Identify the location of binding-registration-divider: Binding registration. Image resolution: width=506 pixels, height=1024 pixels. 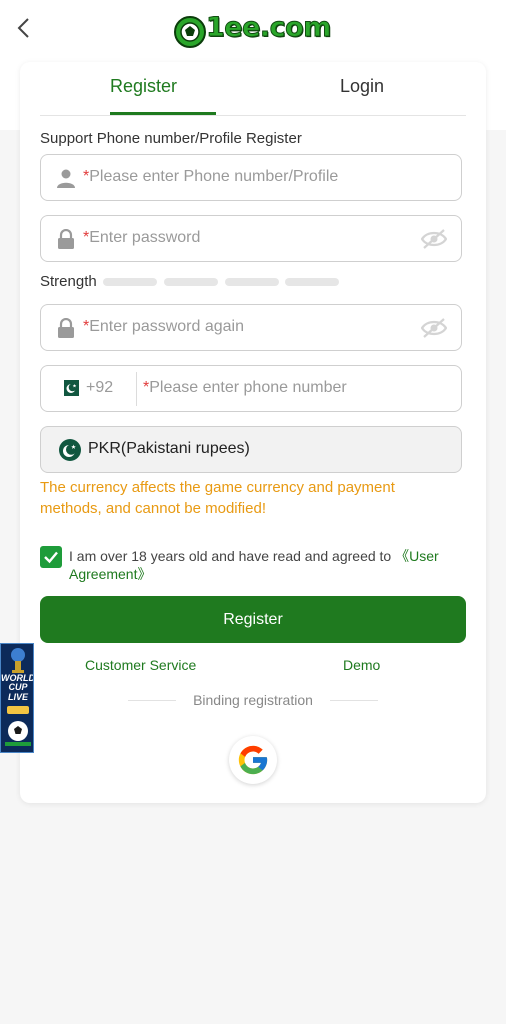
(253, 702).